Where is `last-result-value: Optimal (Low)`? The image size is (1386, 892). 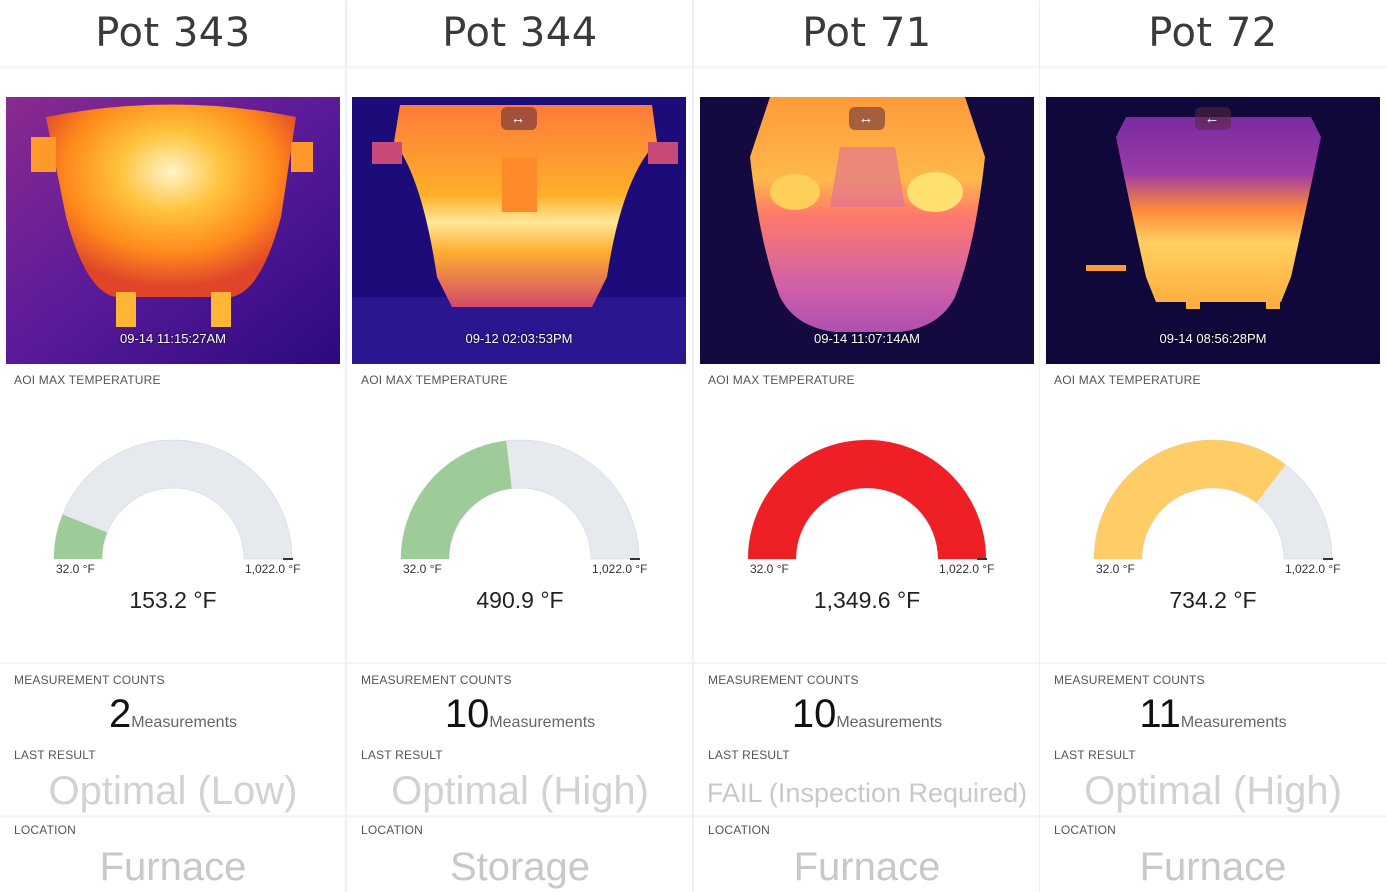 last-result-value: Optimal (Low) is located at coordinates (173, 791).